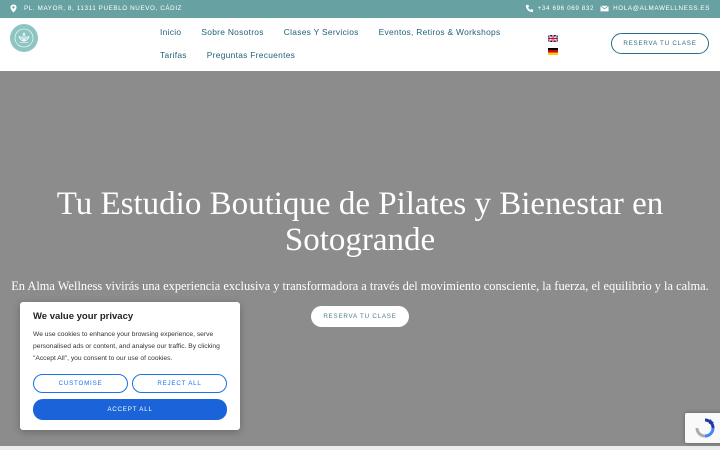 The height and width of the screenshot is (450, 720). Describe the element at coordinates (660, 43) in the screenshot. I see `reserve-class-button-header: Reserva tu clase` at that location.